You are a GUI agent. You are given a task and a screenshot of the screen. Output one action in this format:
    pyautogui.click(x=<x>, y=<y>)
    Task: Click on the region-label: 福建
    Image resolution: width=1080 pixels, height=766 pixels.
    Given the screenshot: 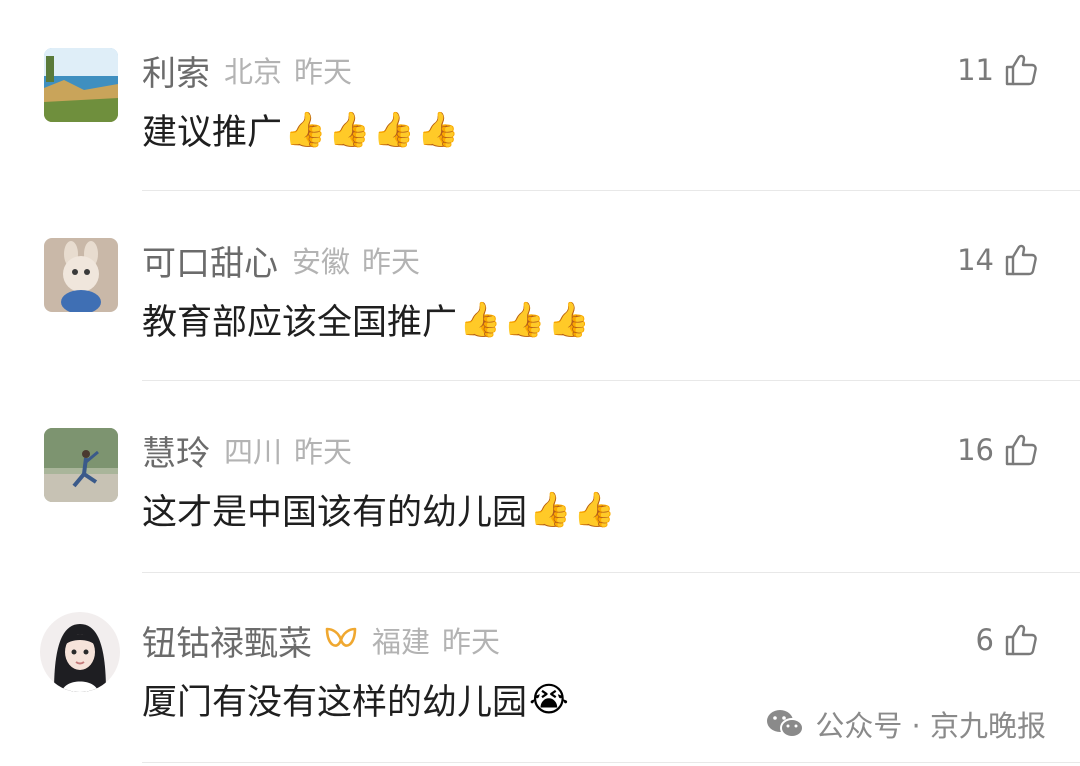 What is the action you would take?
    pyautogui.click(x=401, y=642)
    